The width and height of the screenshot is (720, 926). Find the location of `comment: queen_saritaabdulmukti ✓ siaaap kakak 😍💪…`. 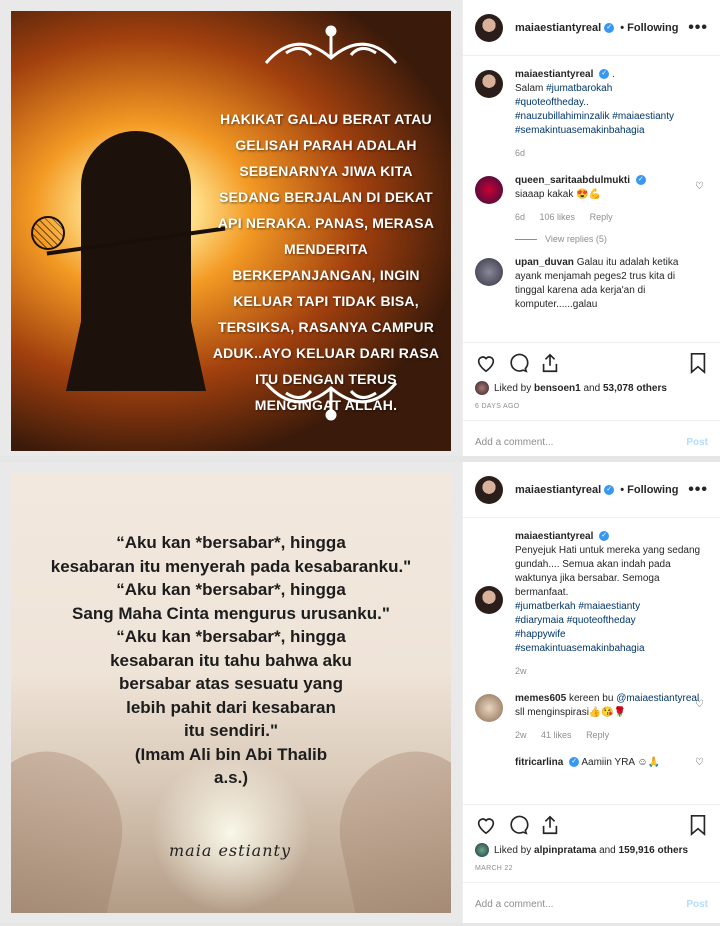

comment: queen_saritaabdulmukti ✓ siaaap kakak 😍💪… is located at coordinates (589, 199).